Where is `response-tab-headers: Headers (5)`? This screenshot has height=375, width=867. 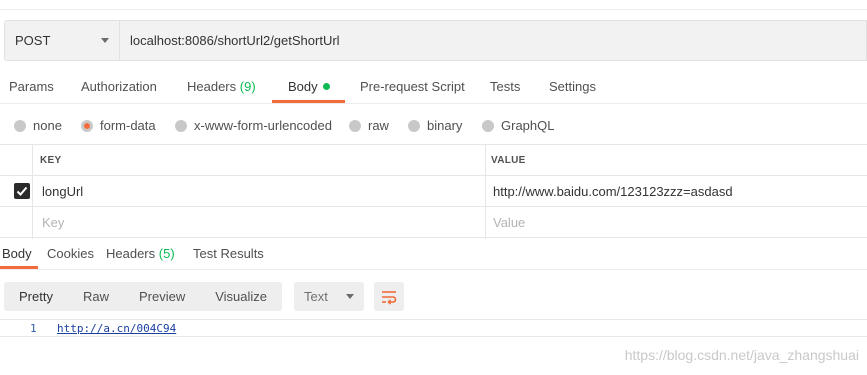
response-tab-headers: Headers (5) is located at coordinates (140, 254).